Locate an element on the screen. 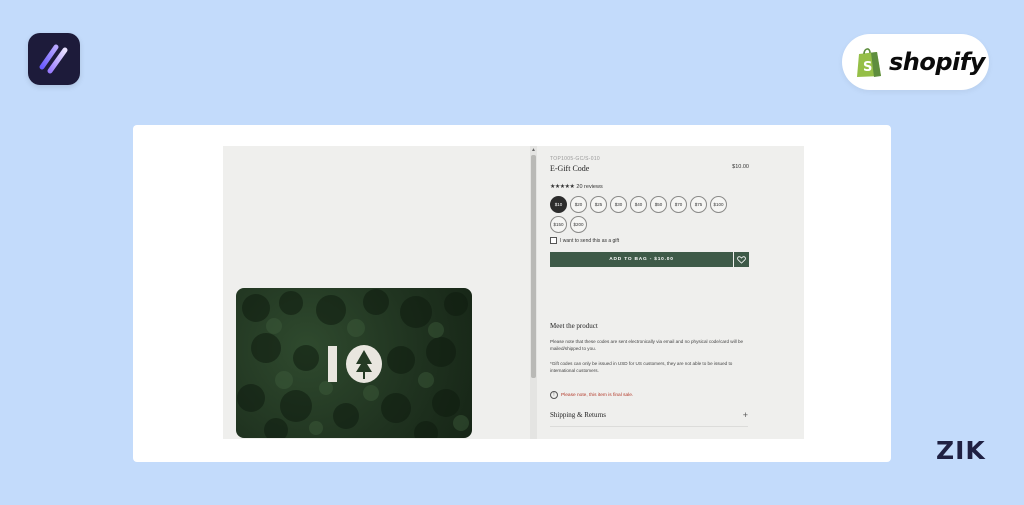 This screenshot has width=1024, height=505. product-sku: TOP1005-GC/S-010 is located at coordinates (575, 159).